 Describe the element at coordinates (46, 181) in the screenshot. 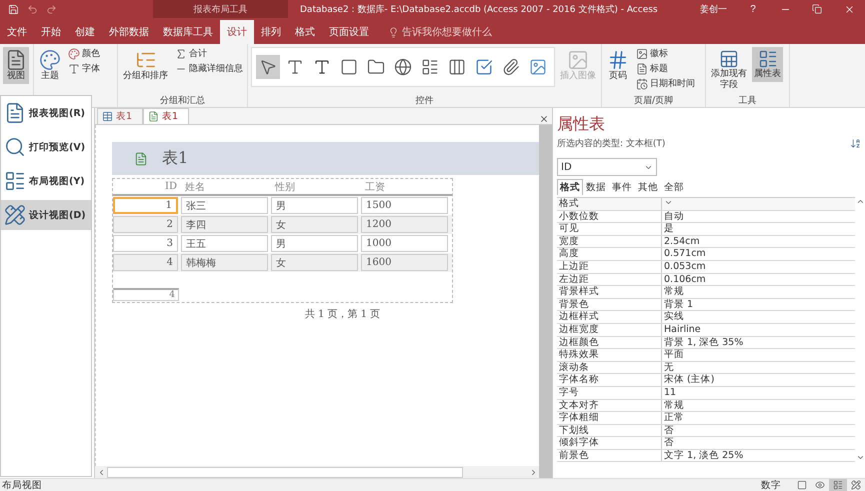

I see `menu-item: 布局视图(Y)` at that location.